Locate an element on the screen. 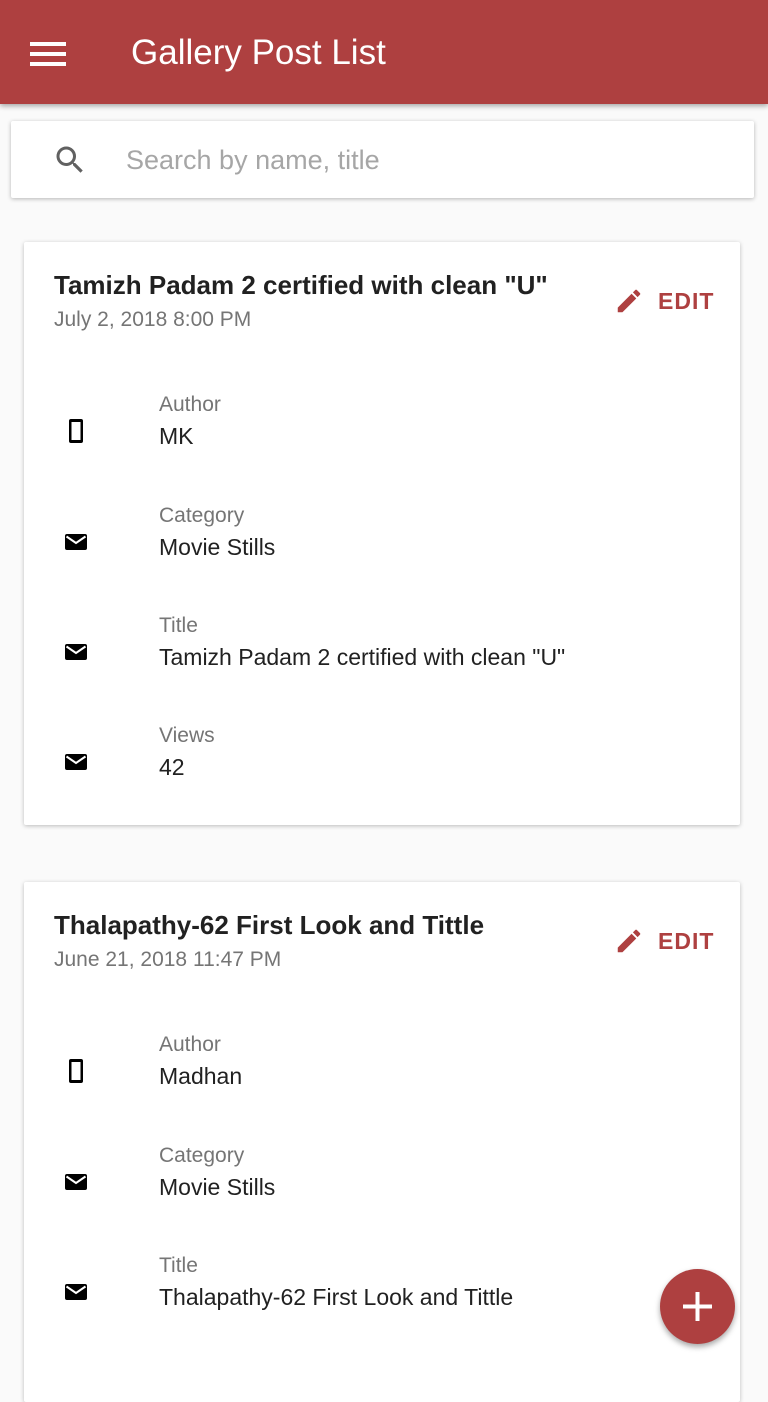 The height and width of the screenshot is (1402, 768). views-field: Views 42 is located at coordinates (382, 766).